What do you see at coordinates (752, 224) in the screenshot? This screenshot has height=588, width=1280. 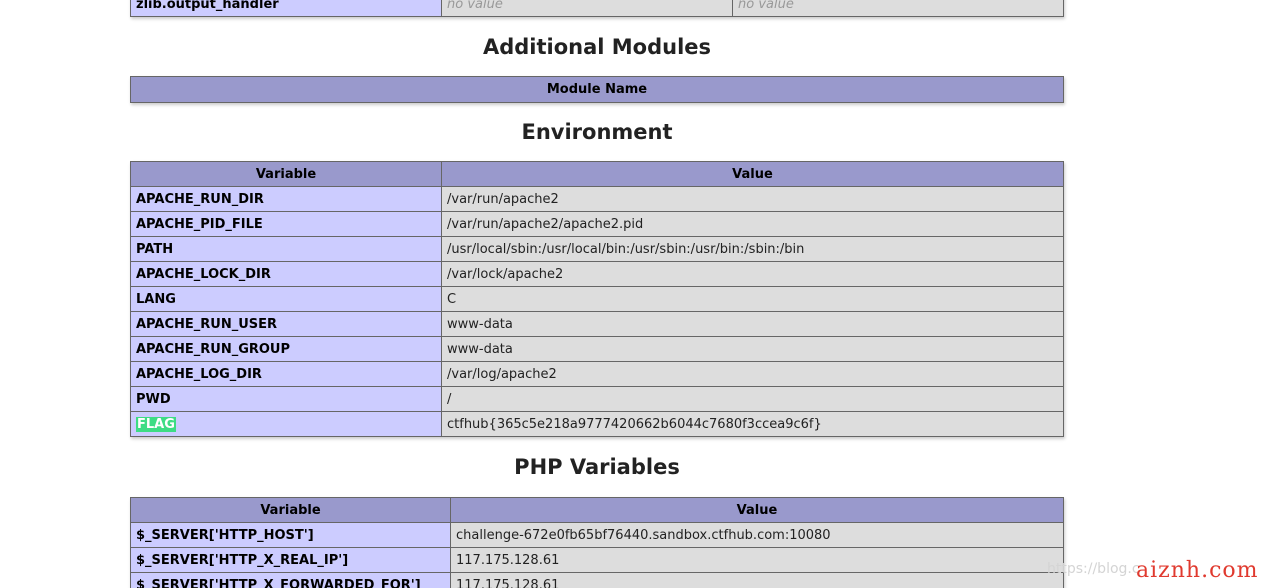 I see `env-var-value: /var/run/apache2/apache2.pid` at bounding box center [752, 224].